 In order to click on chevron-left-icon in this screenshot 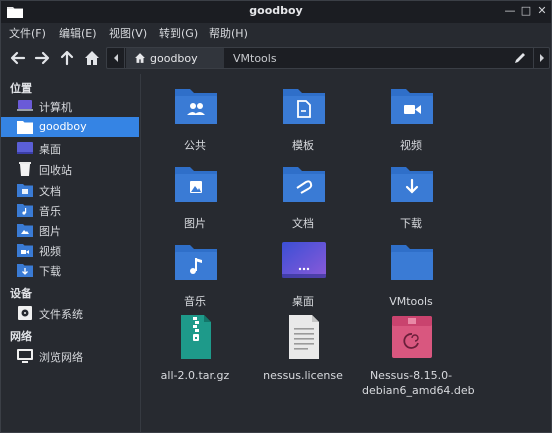, I will do `click(116, 58)`.